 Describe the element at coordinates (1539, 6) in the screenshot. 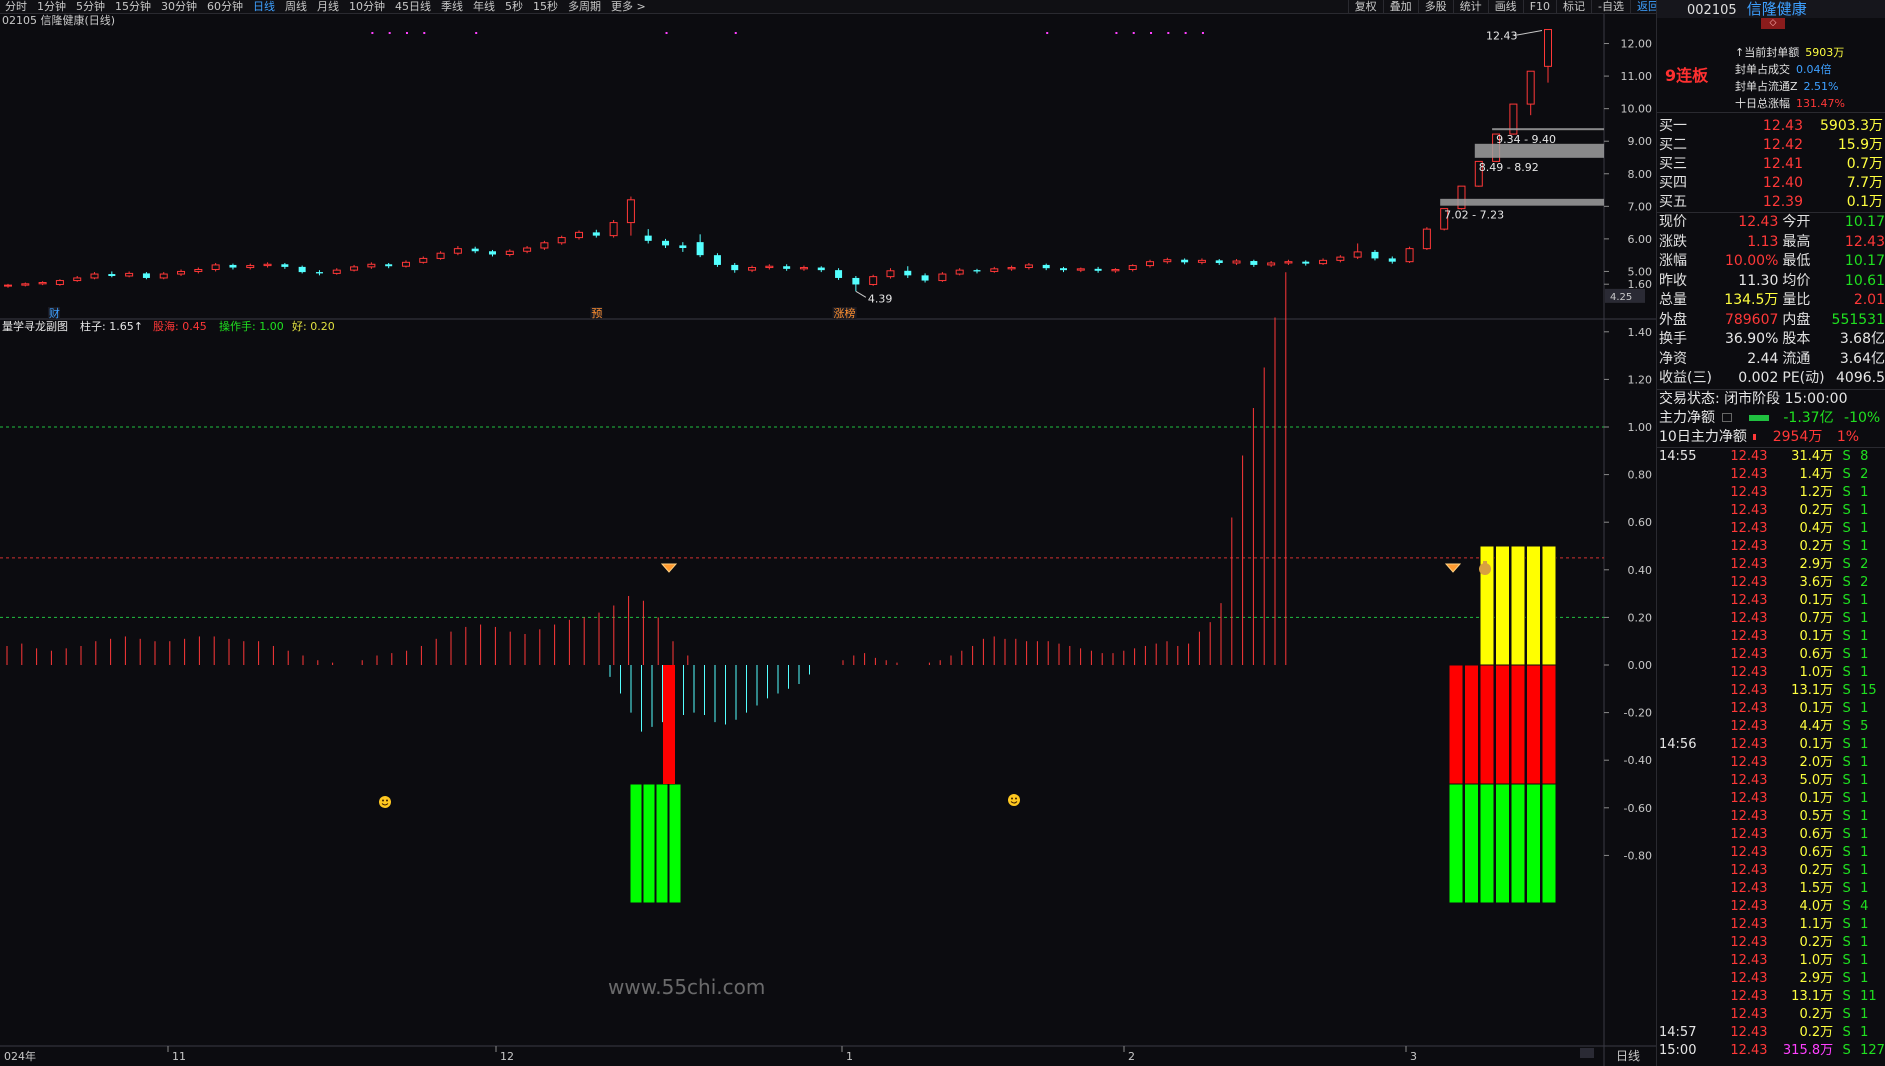

I see `tool-tab-5: F10` at that location.